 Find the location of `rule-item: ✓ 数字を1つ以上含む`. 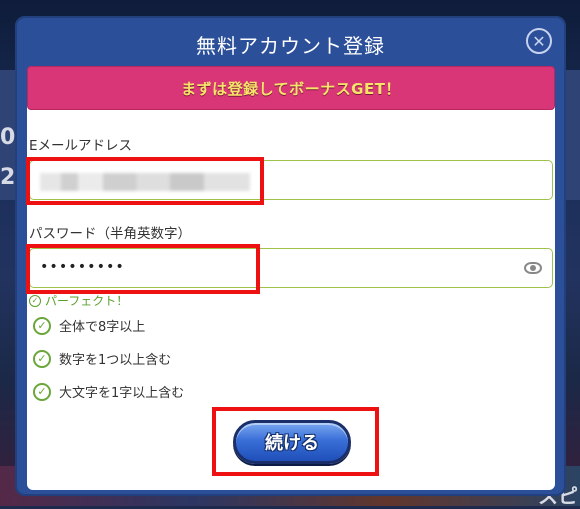

rule-item: ✓ 数字を1つ以上含む is located at coordinates (102, 358).